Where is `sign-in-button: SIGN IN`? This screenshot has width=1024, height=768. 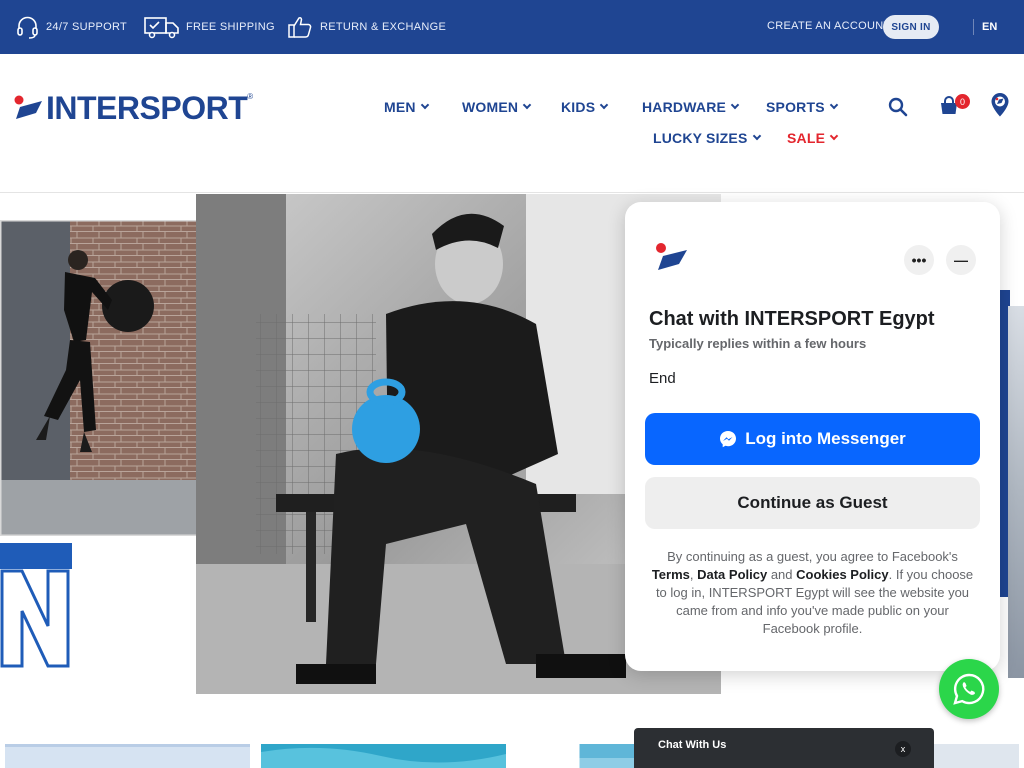 sign-in-button: SIGN IN is located at coordinates (911, 27).